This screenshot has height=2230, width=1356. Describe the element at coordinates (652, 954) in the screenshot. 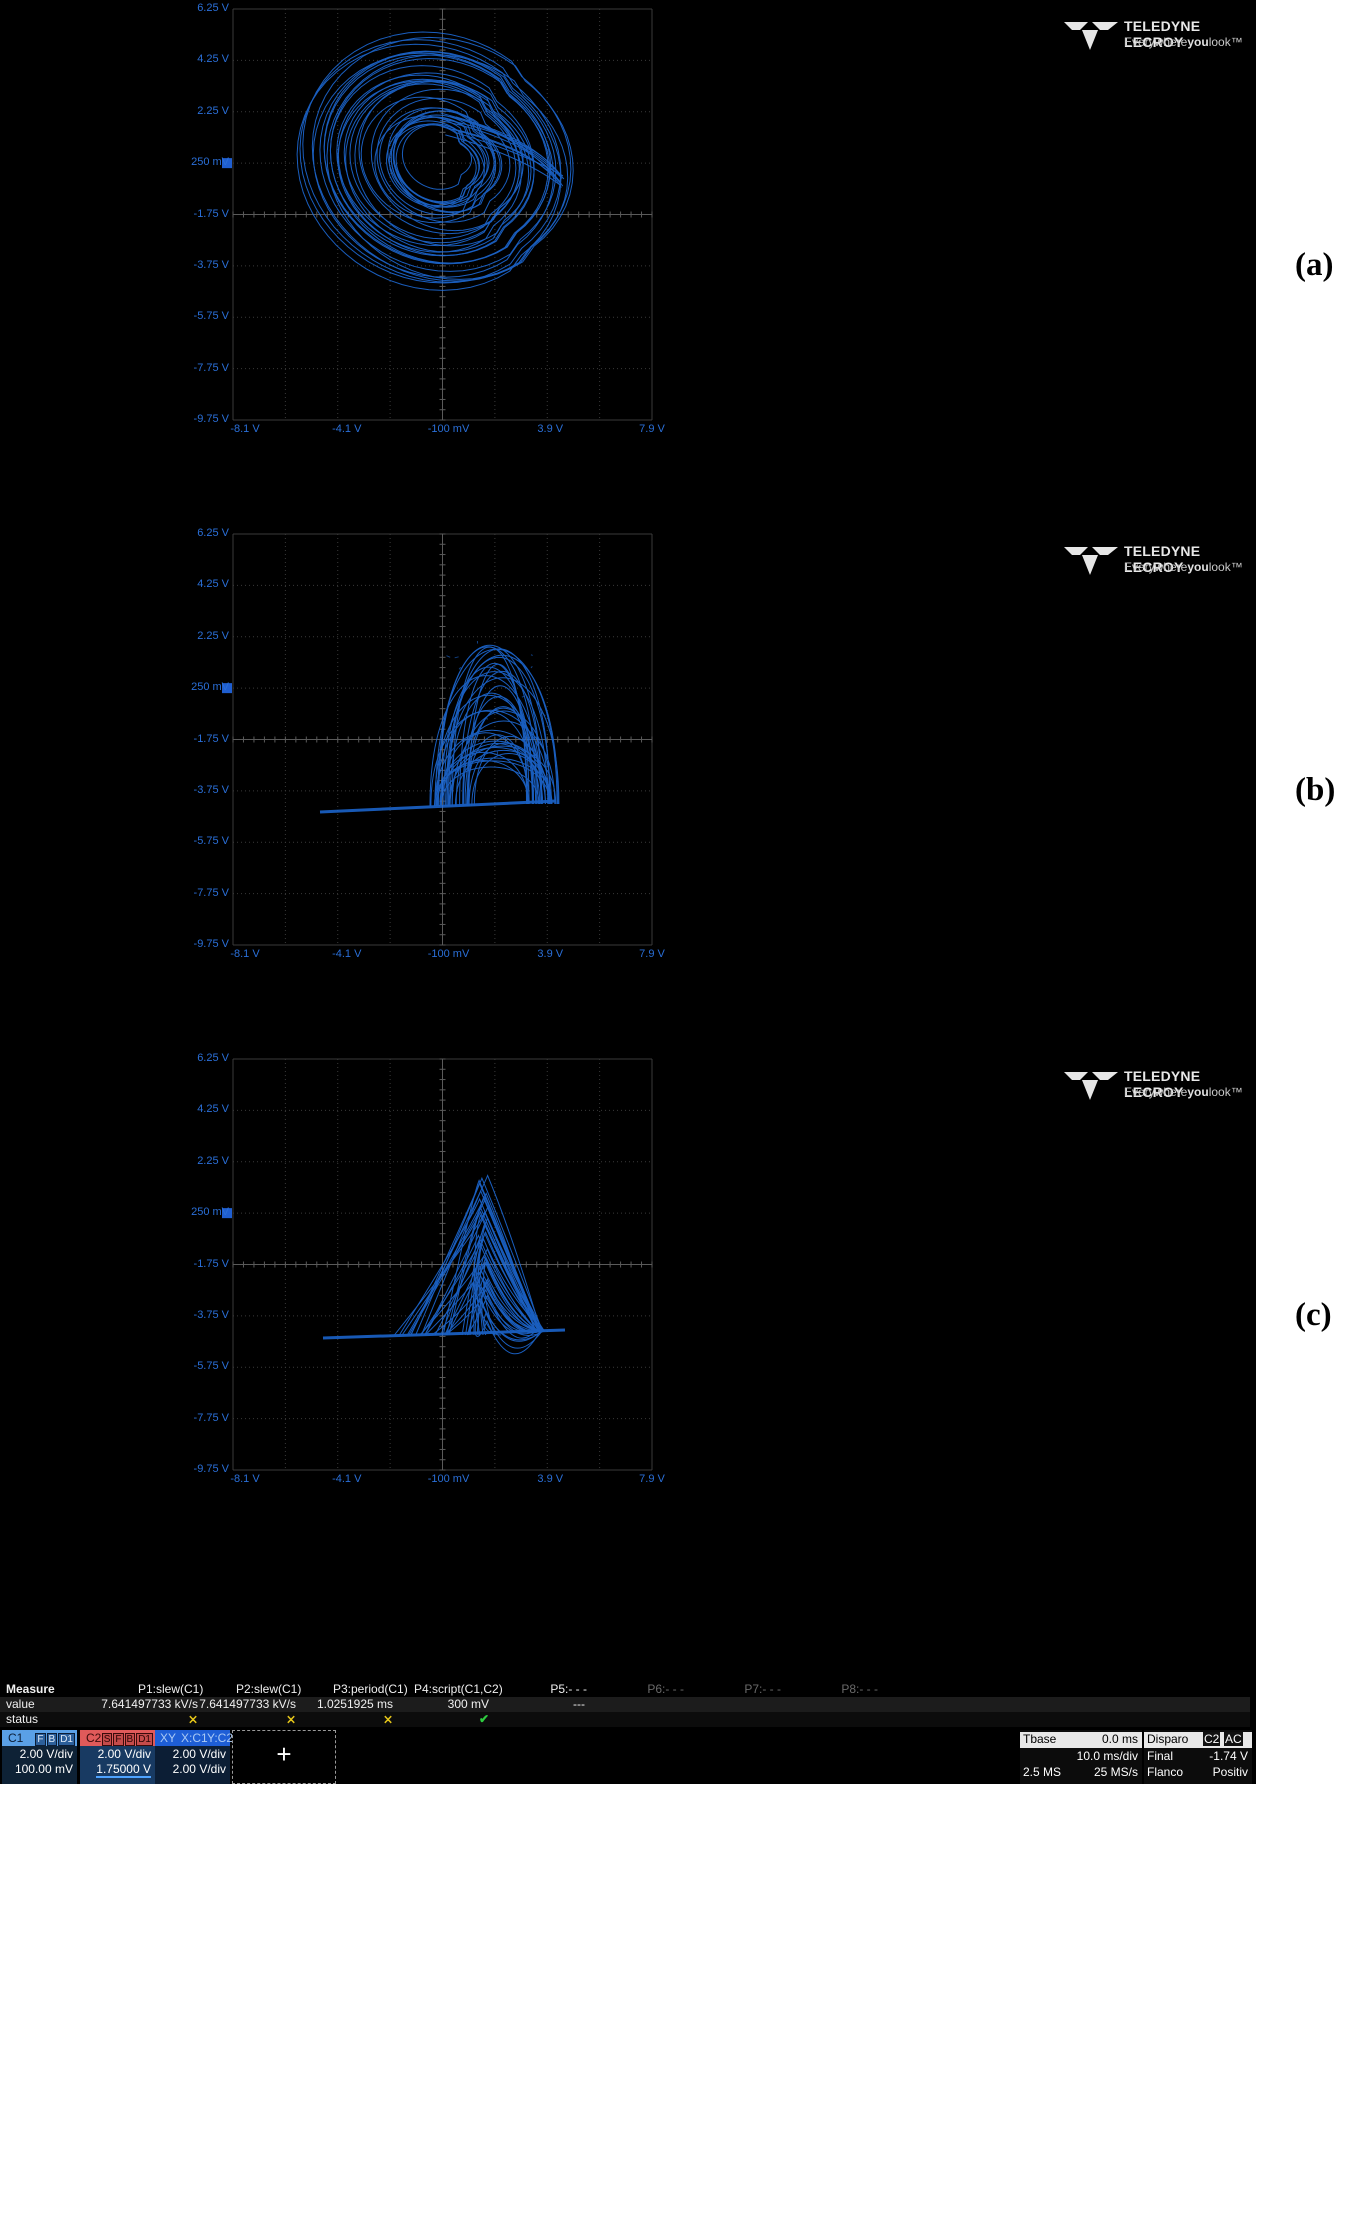

I see `x-axis-label: 7.9 V` at that location.